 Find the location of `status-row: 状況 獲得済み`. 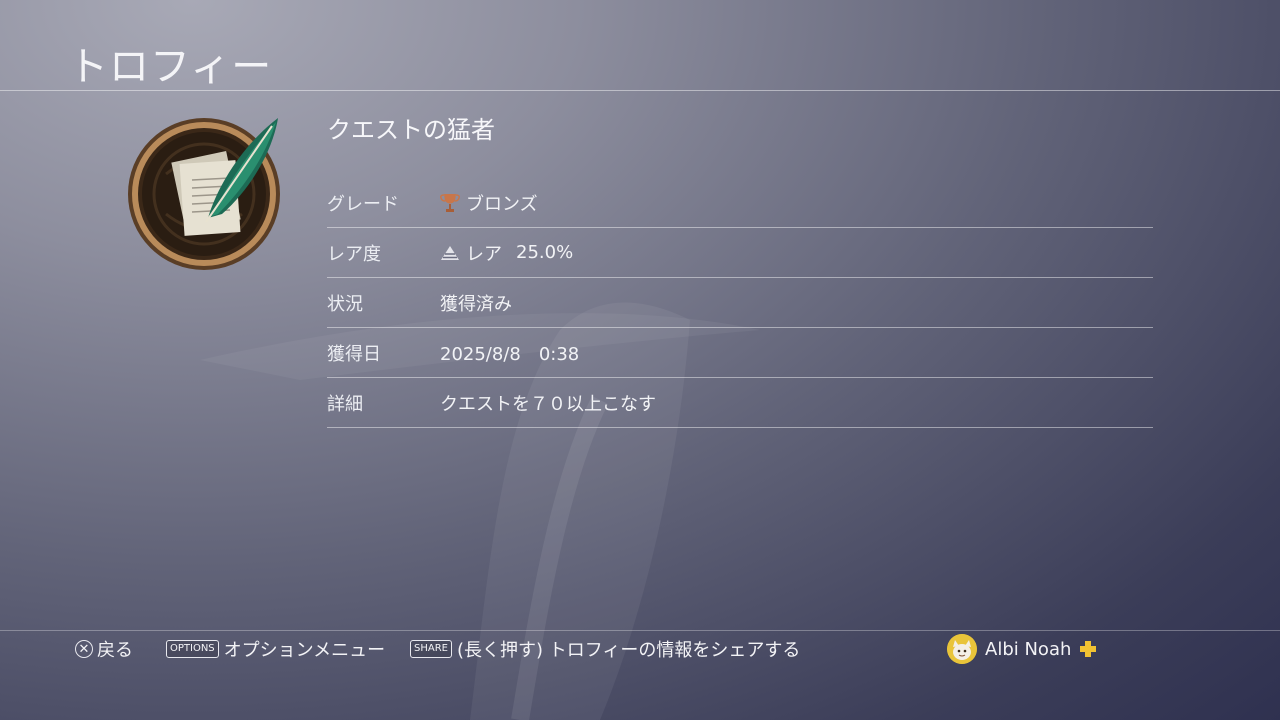

status-row: 状況 獲得済み is located at coordinates (740, 303).